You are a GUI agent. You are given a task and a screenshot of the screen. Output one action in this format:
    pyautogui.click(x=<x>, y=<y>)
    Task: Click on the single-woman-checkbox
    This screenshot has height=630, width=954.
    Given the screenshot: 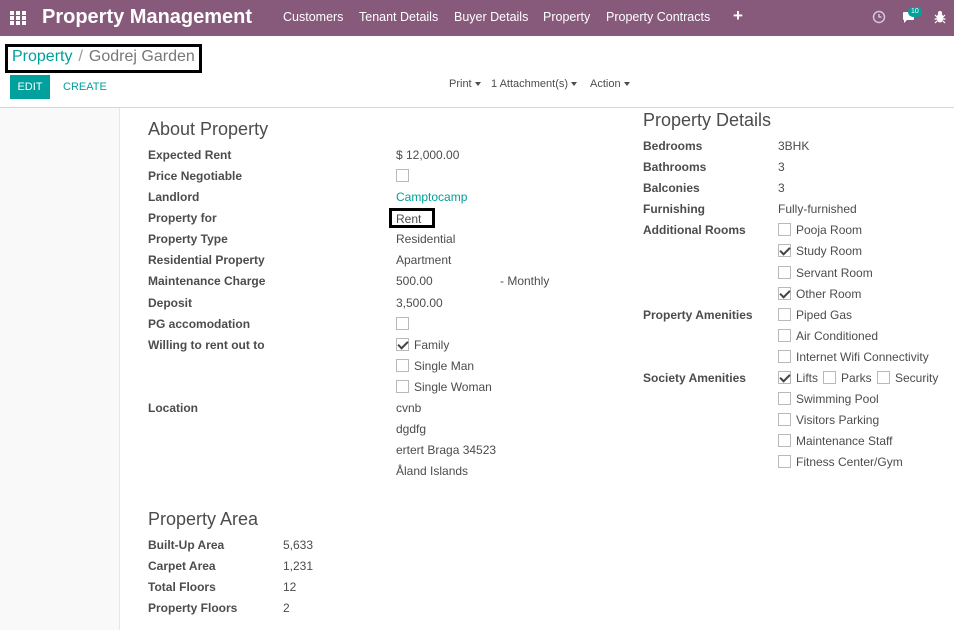 What is the action you would take?
    pyautogui.click(x=402, y=386)
    